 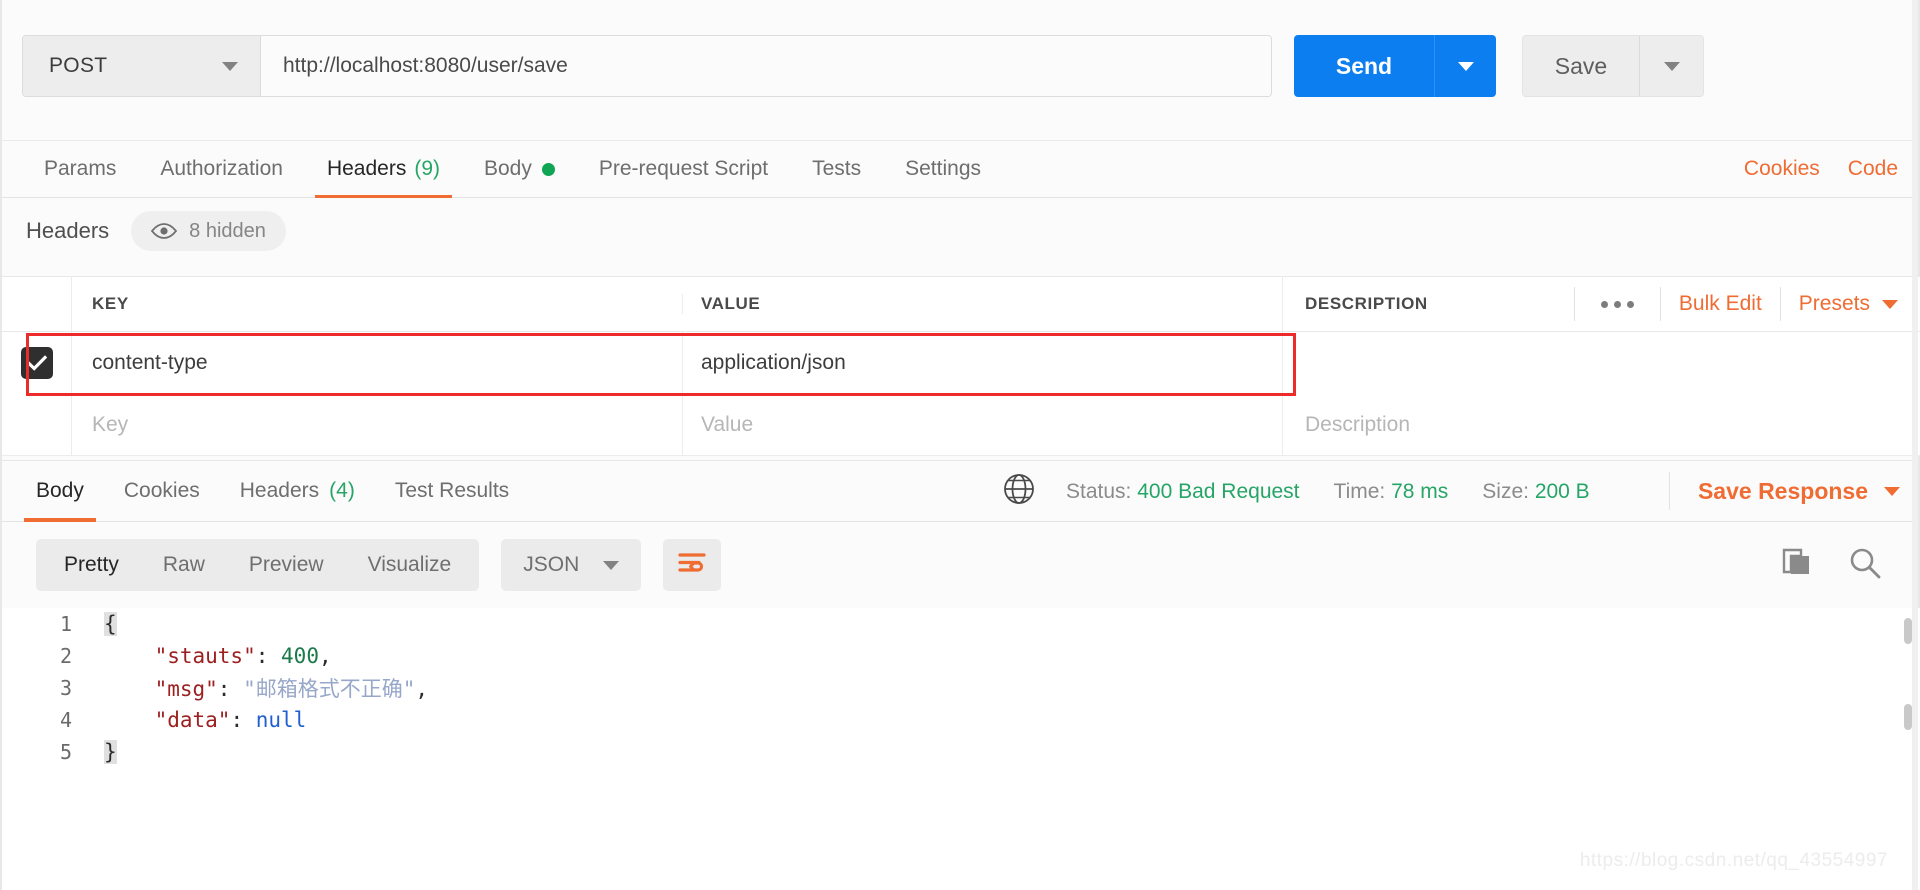 What do you see at coordinates (1782, 490) in the screenshot?
I see `save-response-label: Save Response` at bounding box center [1782, 490].